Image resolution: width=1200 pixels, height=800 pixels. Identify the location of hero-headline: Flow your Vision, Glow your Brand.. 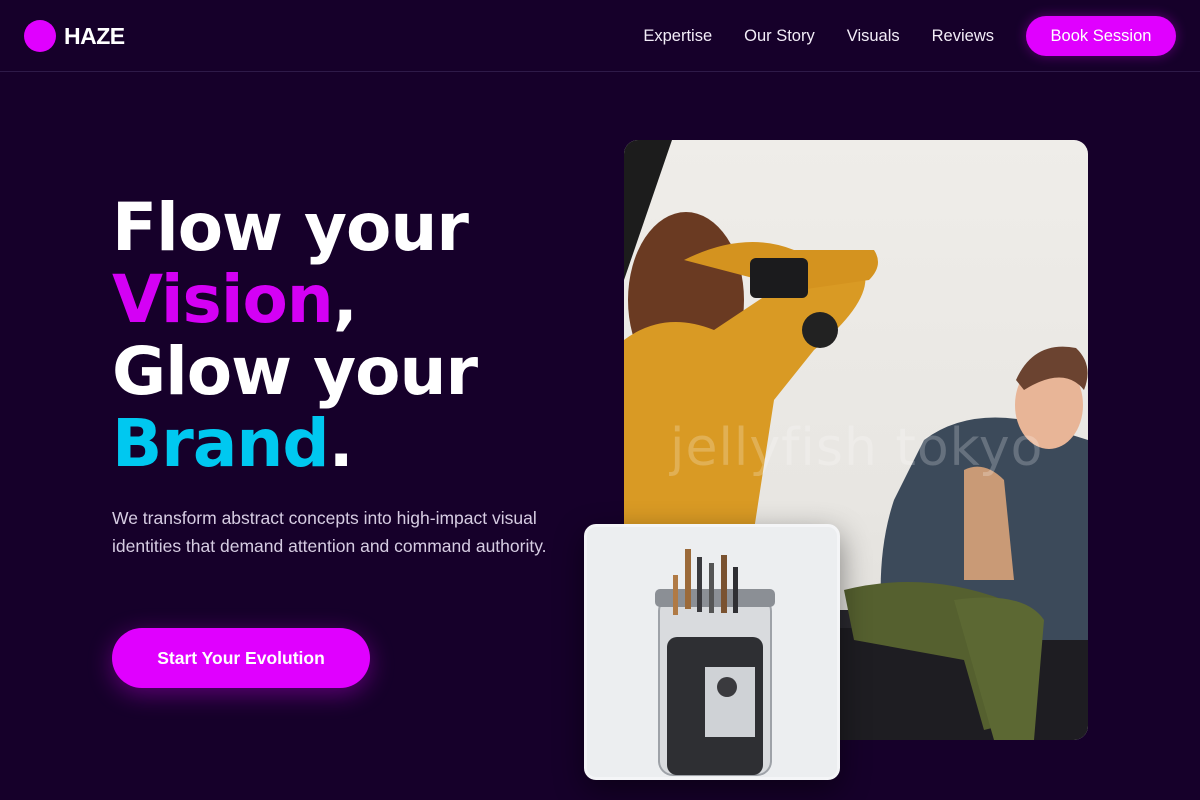
(295, 334).